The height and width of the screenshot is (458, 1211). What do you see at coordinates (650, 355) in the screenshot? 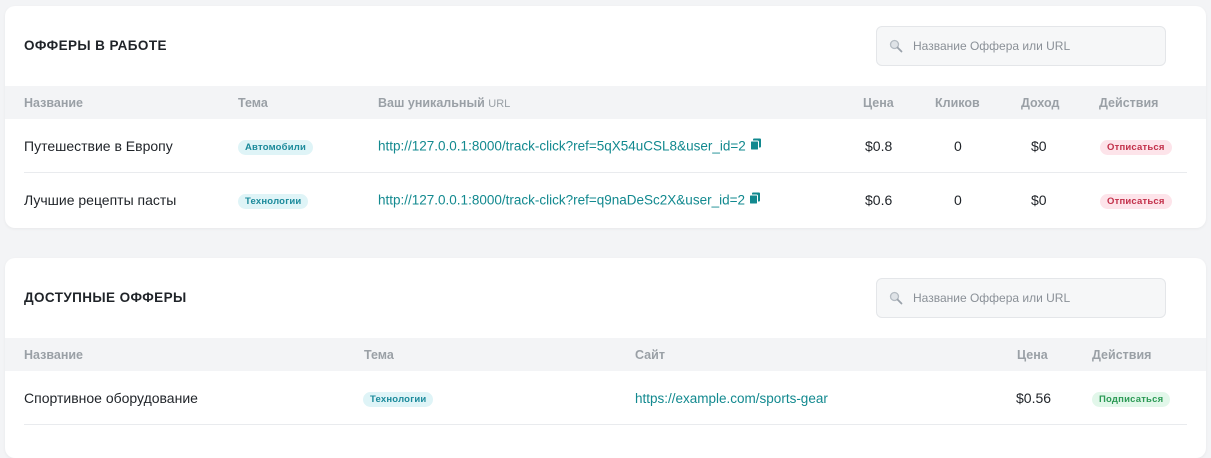
I see `column-site: Сайт` at bounding box center [650, 355].